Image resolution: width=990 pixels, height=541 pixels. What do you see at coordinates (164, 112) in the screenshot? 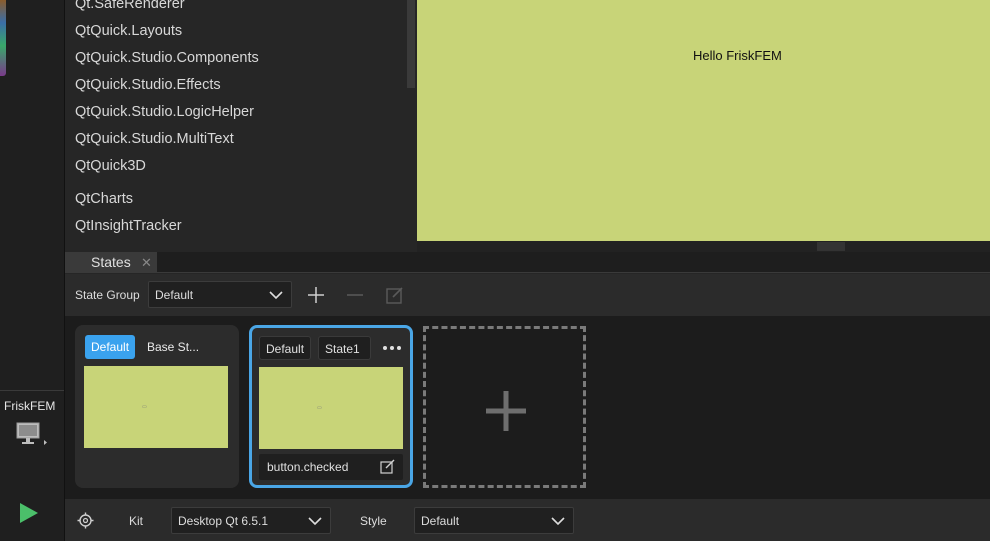
I see `library-item: QtQuick.Studio.LogicHelper` at bounding box center [164, 112].